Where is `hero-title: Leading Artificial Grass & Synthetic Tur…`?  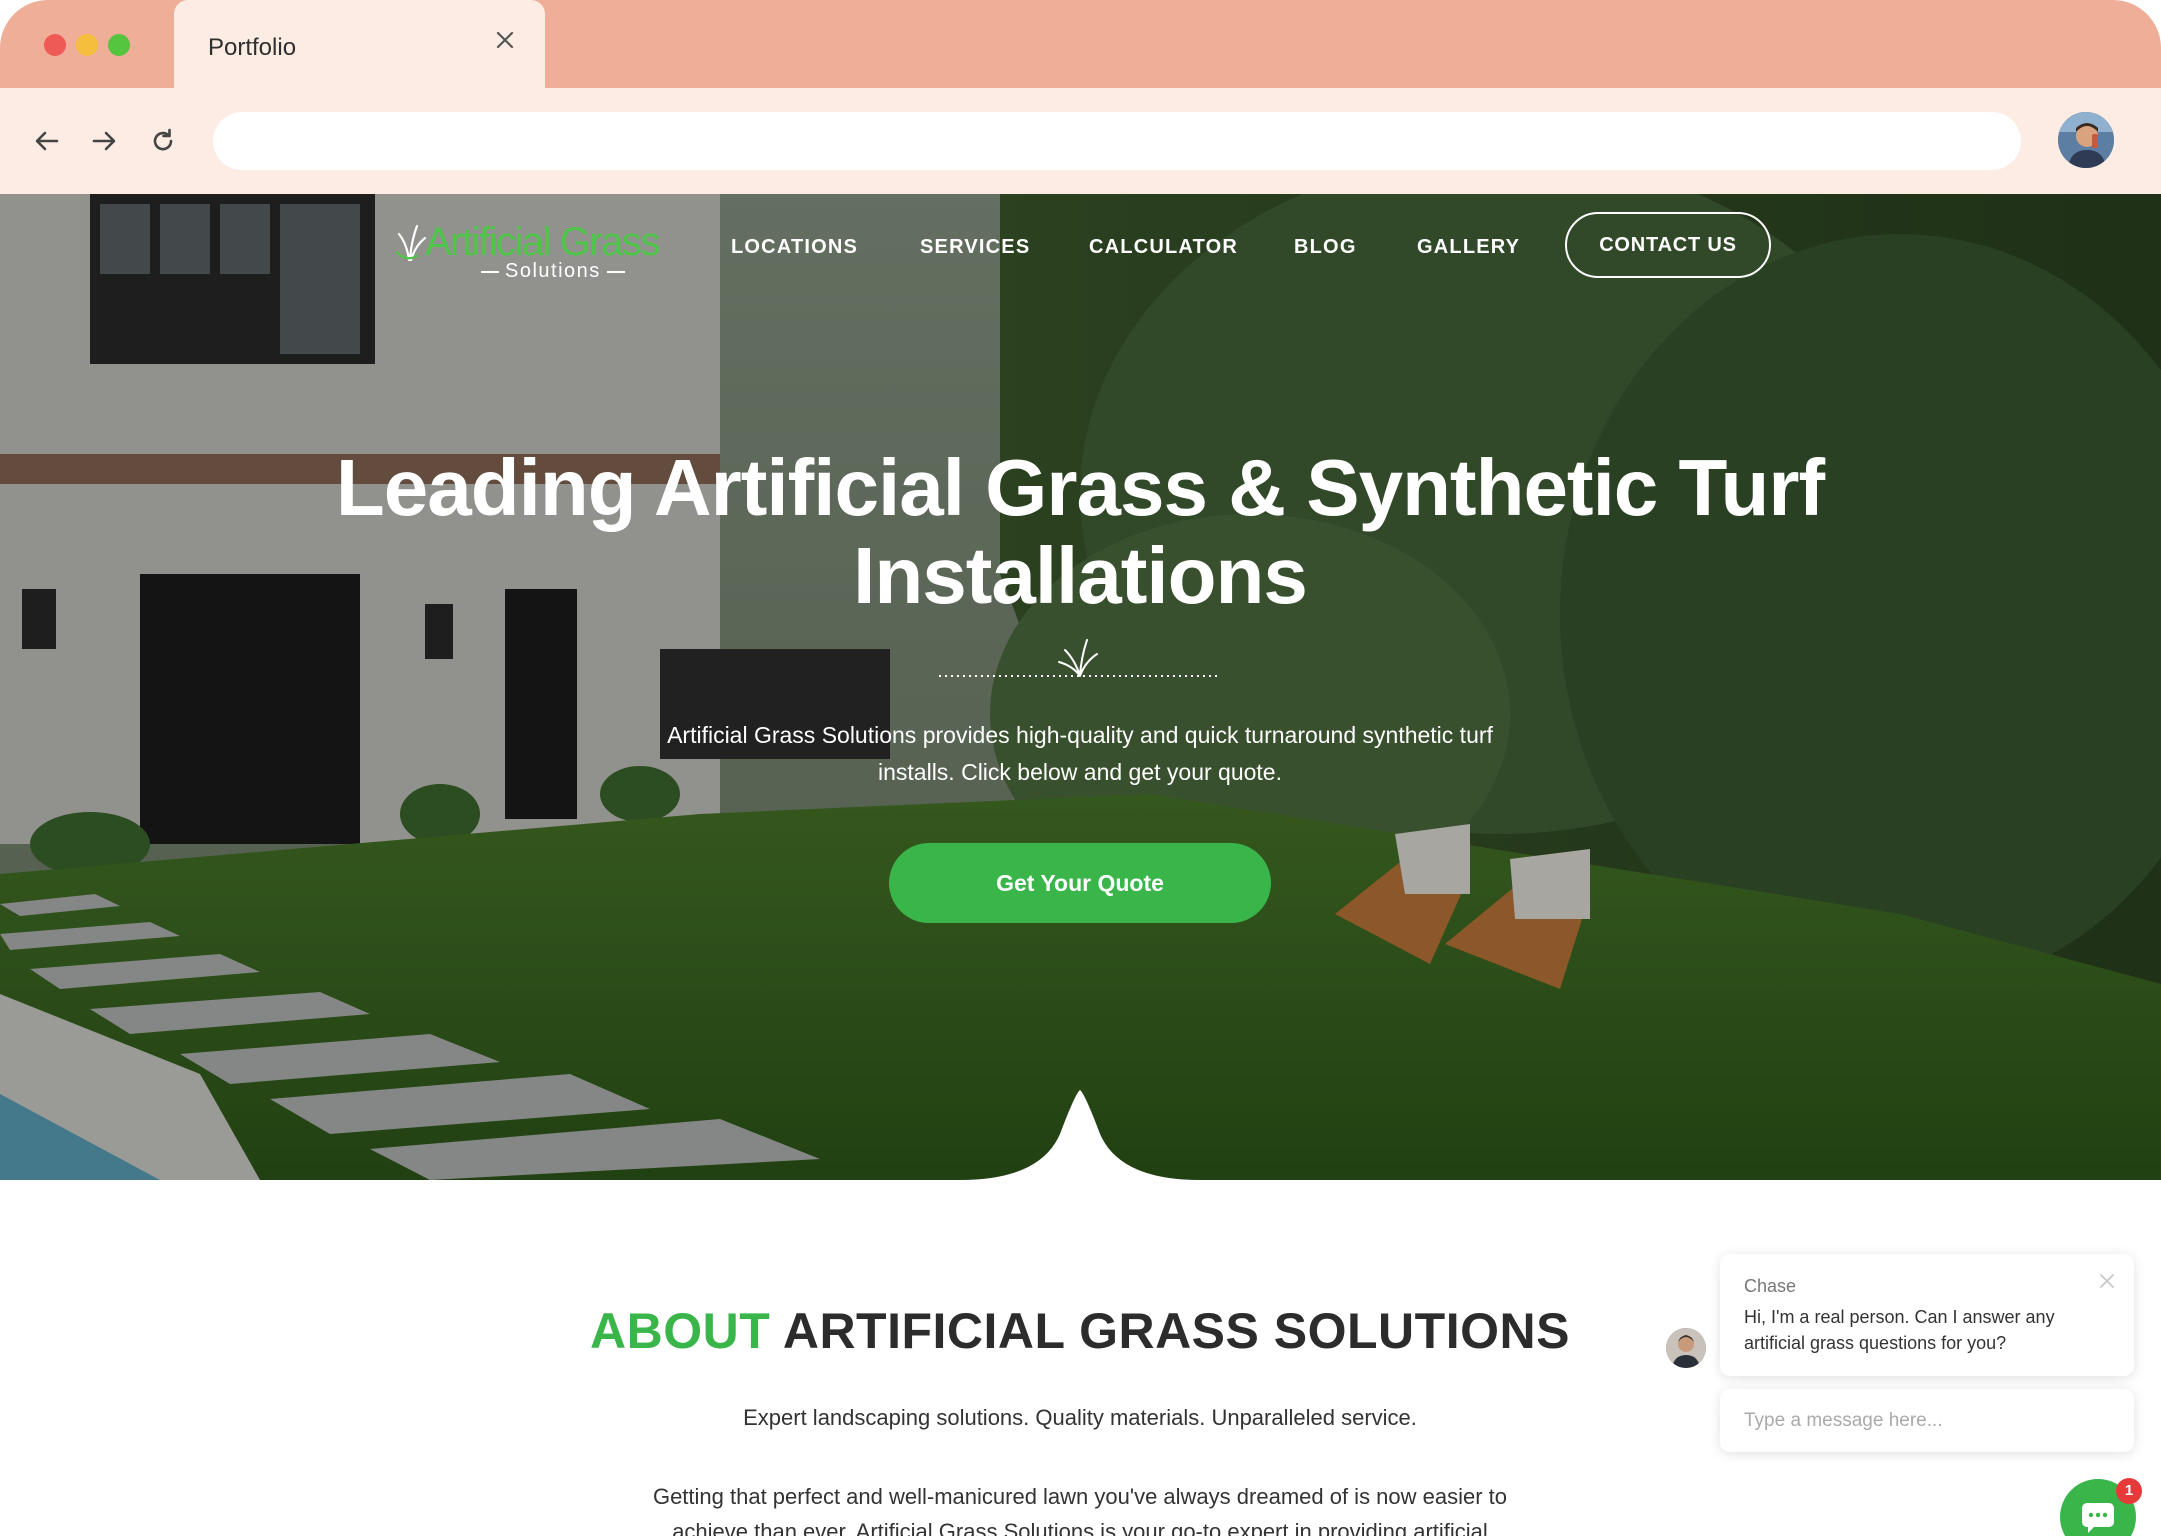 hero-title: Leading Artificial Grass & Synthetic Tur… is located at coordinates (1080, 531).